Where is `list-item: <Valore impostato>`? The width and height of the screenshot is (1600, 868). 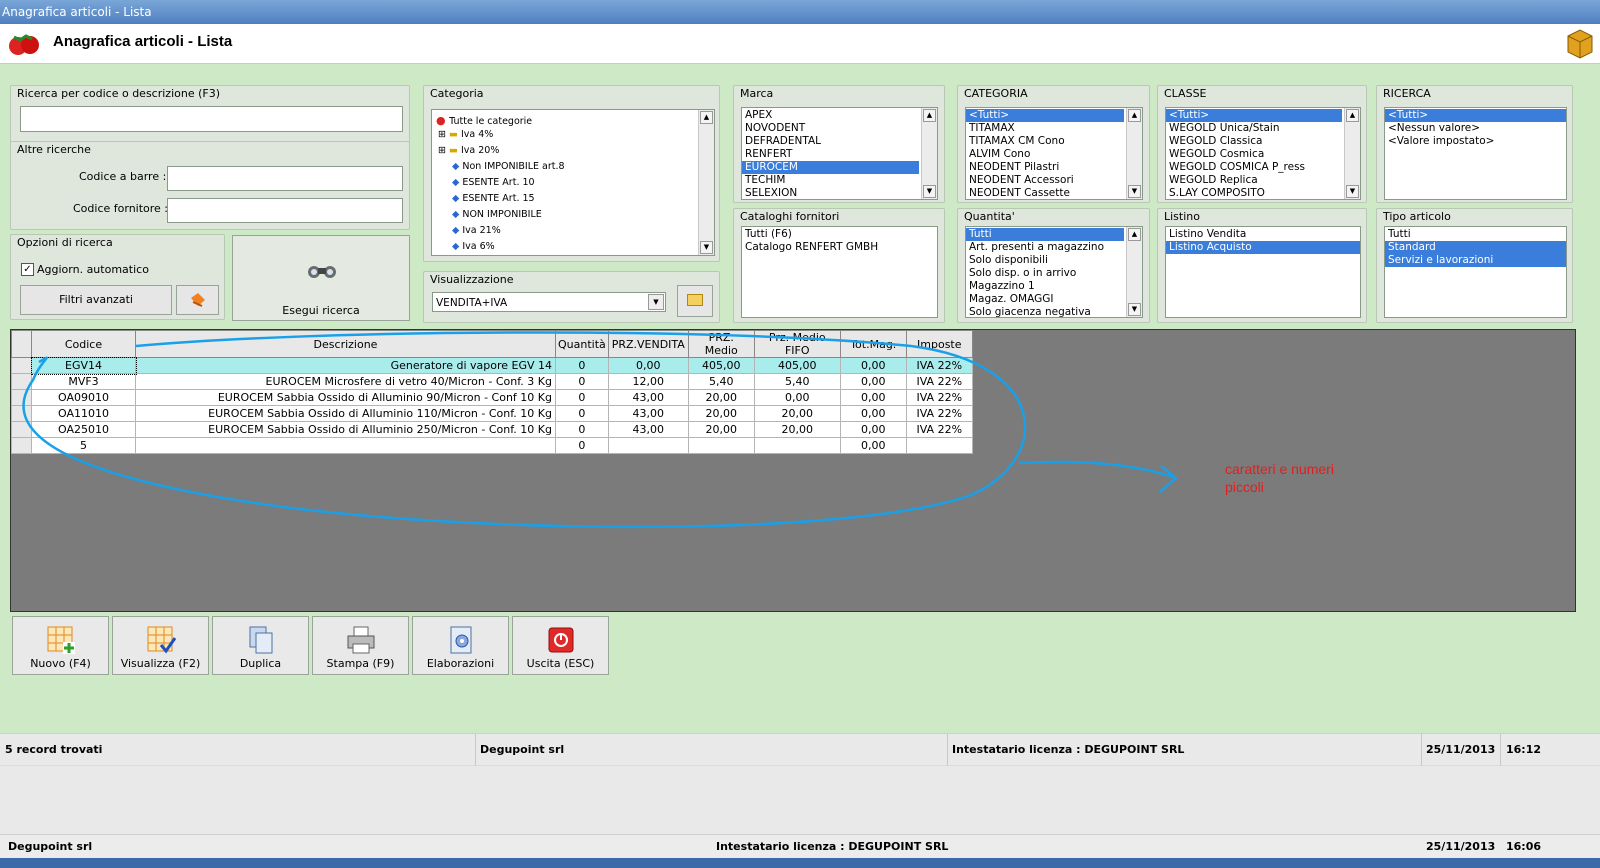
list-item: <Valore impostato> is located at coordinates (1475, 141).